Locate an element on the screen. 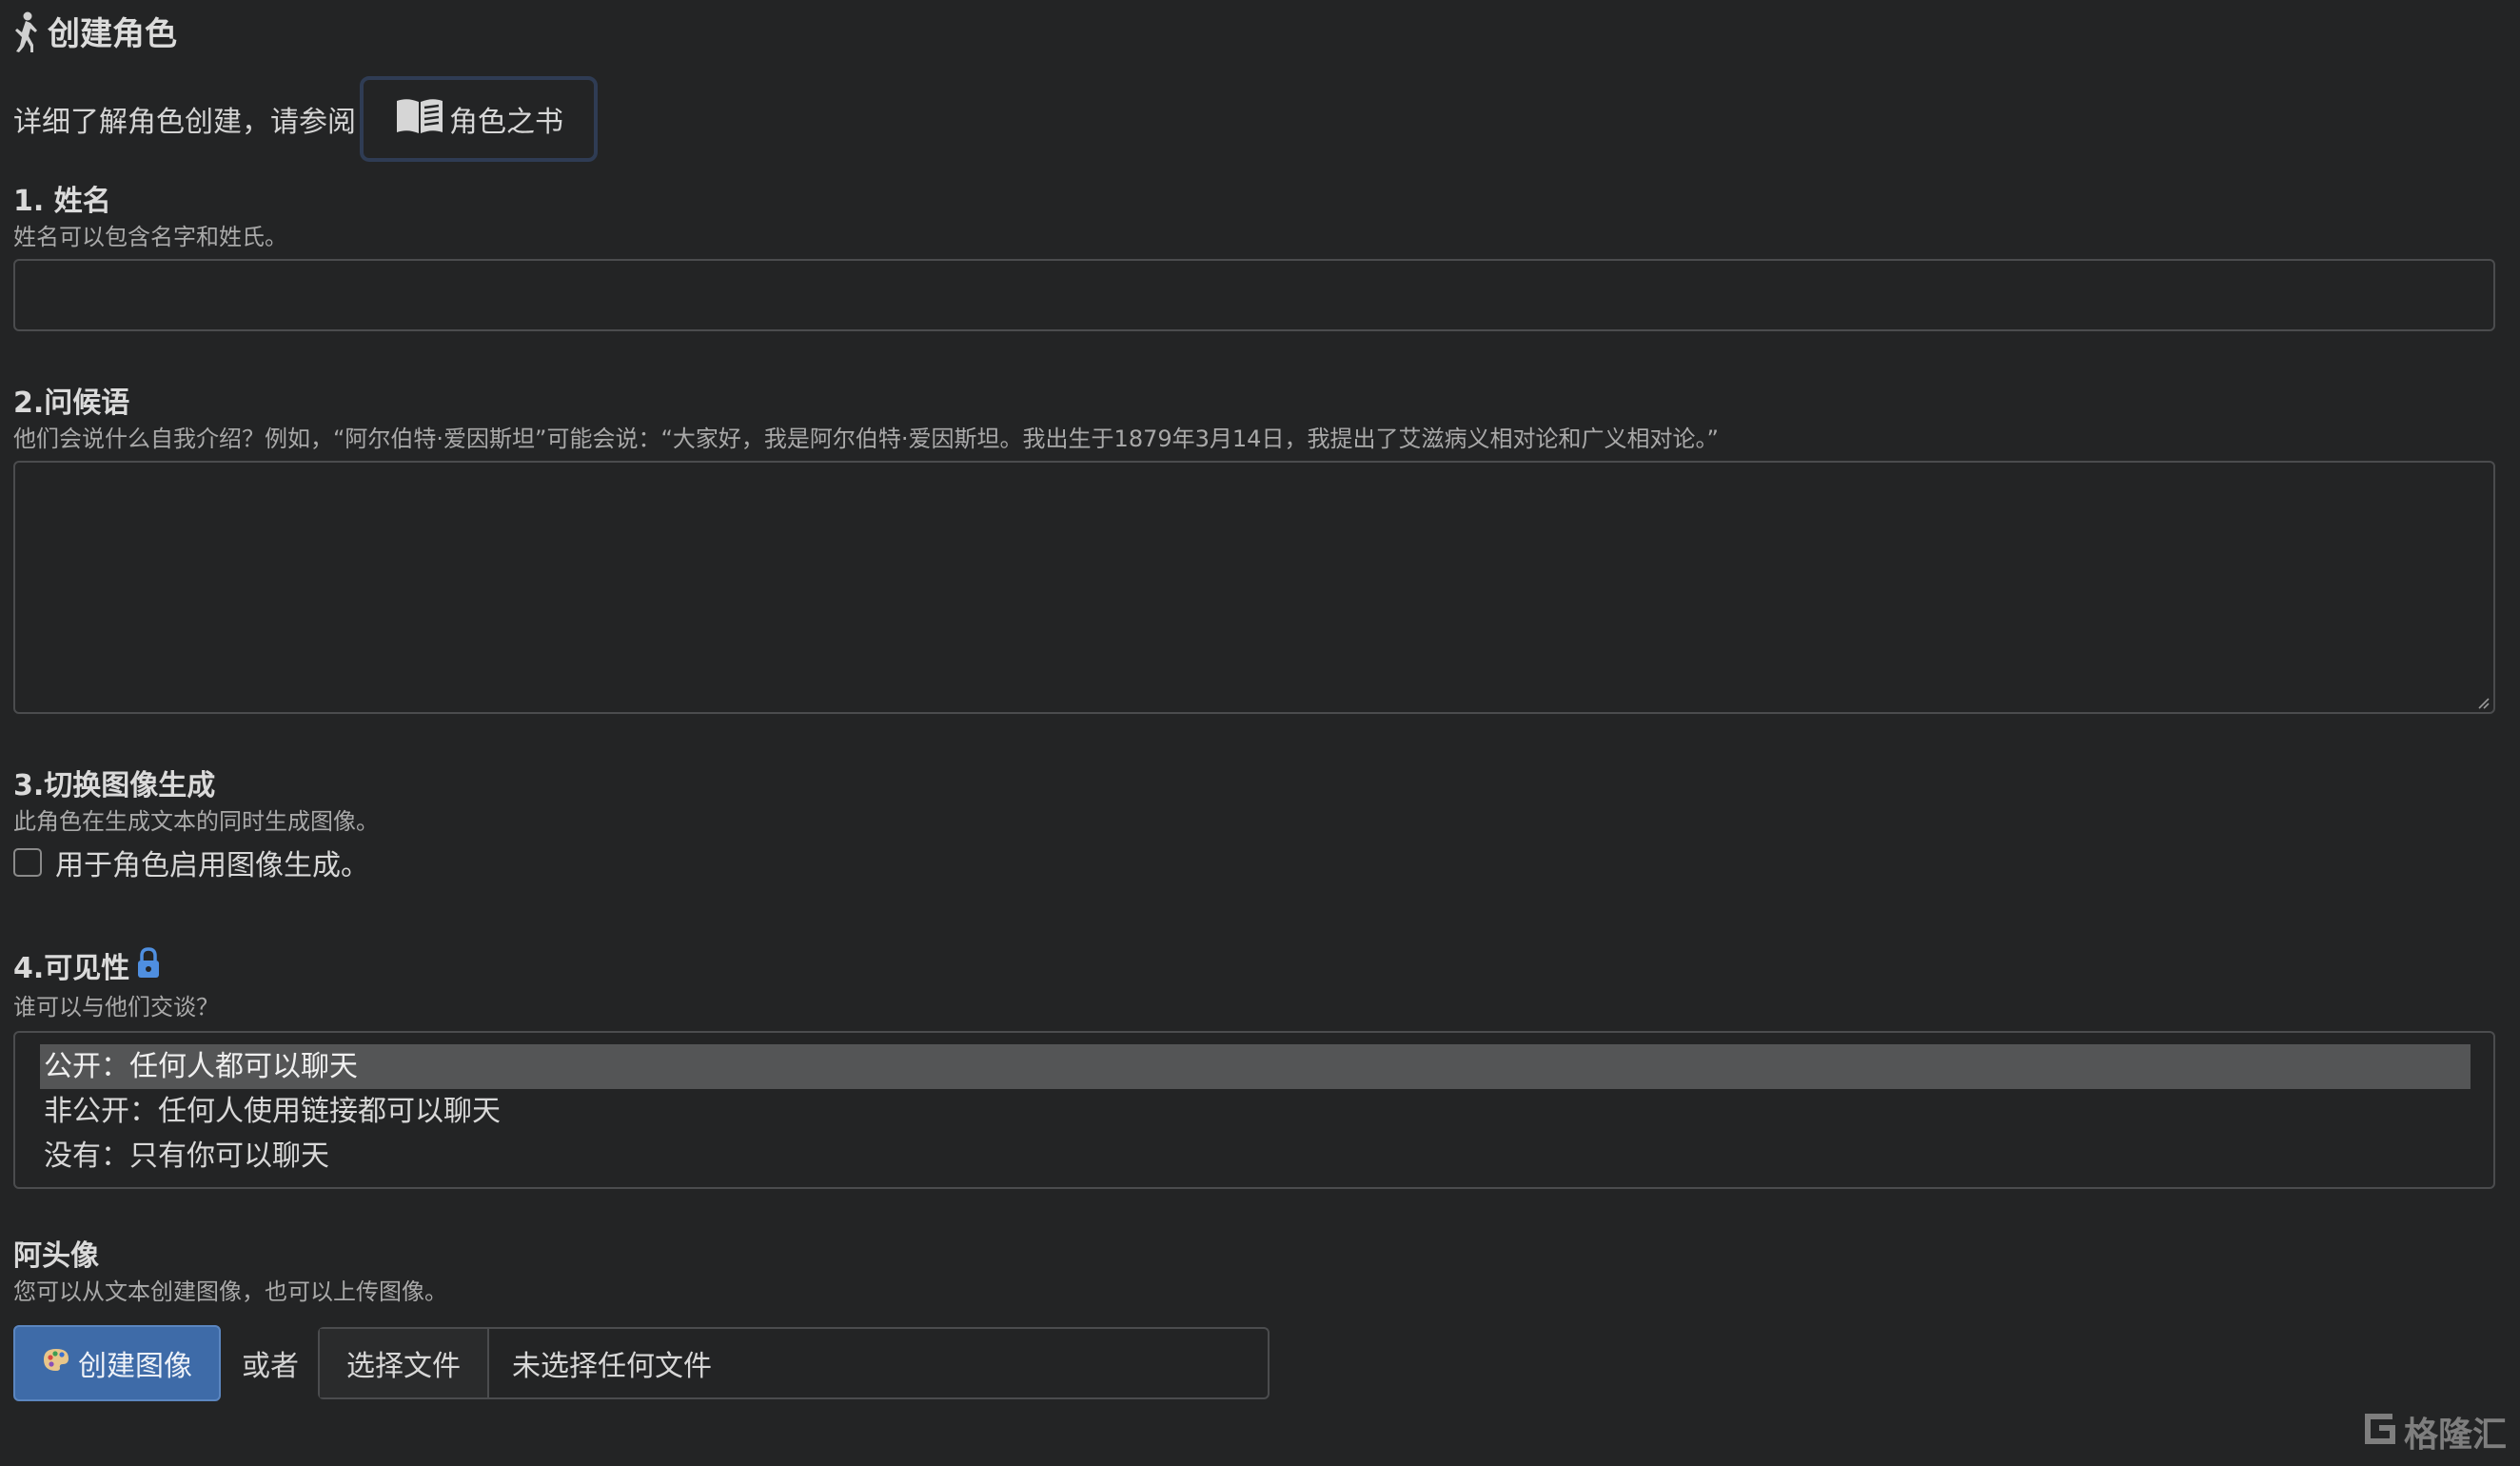 The height and width of the screenshot is (1466, 2520). name-help: 姓名可以包含名字和姓氏。 is located at coordinates (150, 237).